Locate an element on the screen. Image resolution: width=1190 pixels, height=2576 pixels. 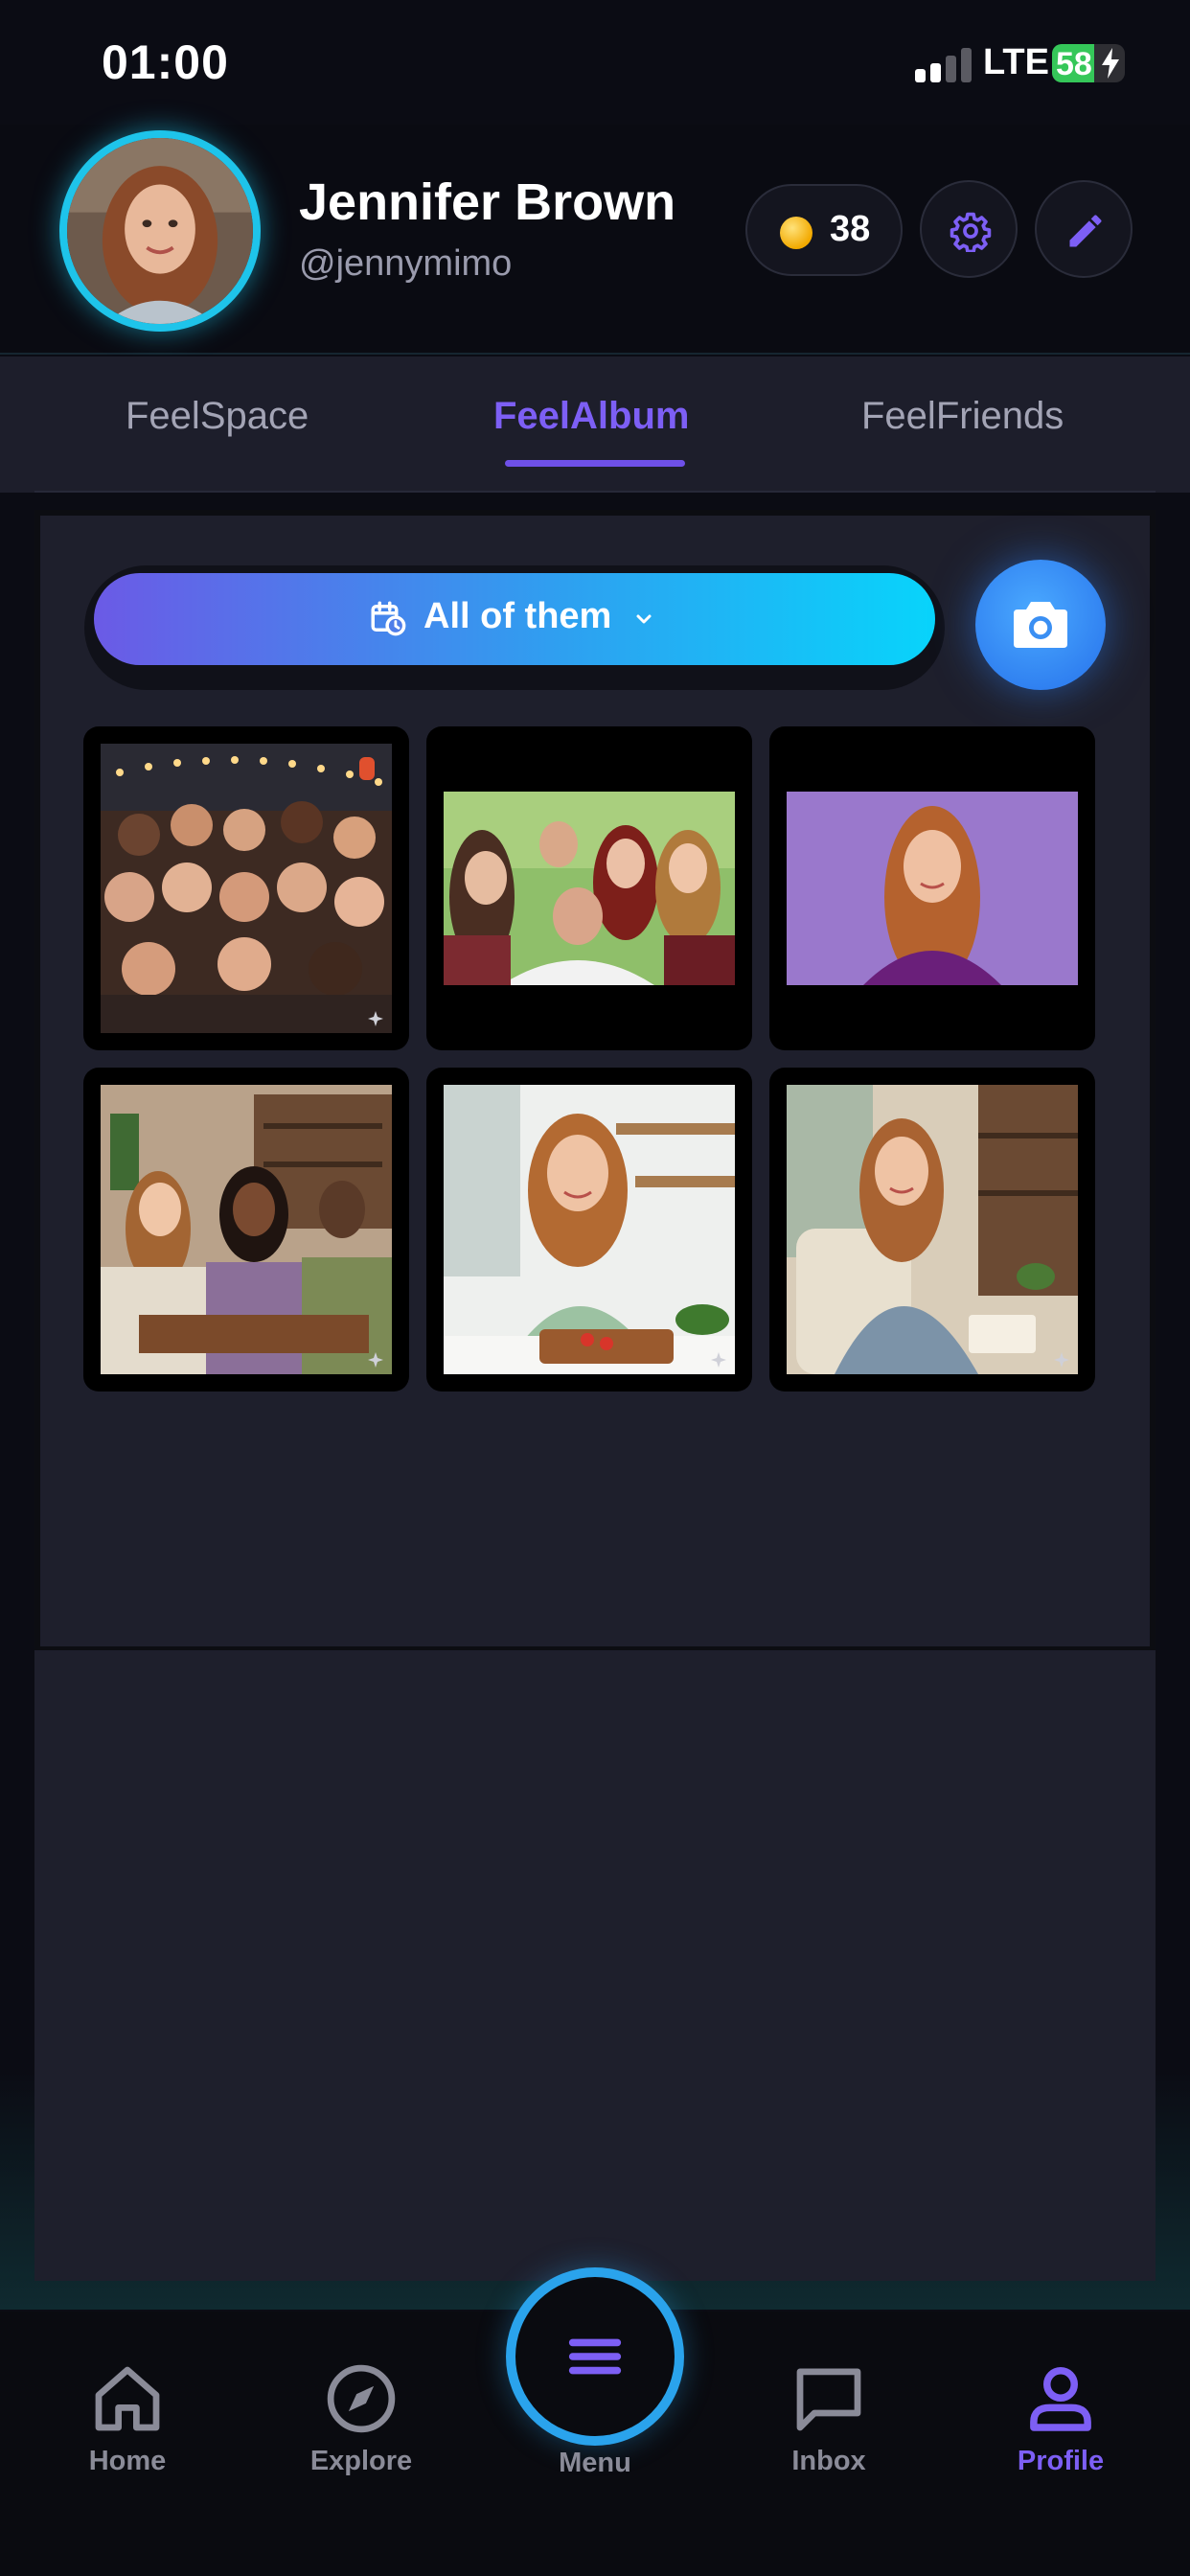
menu-button is located at coordinates (595, 2356).